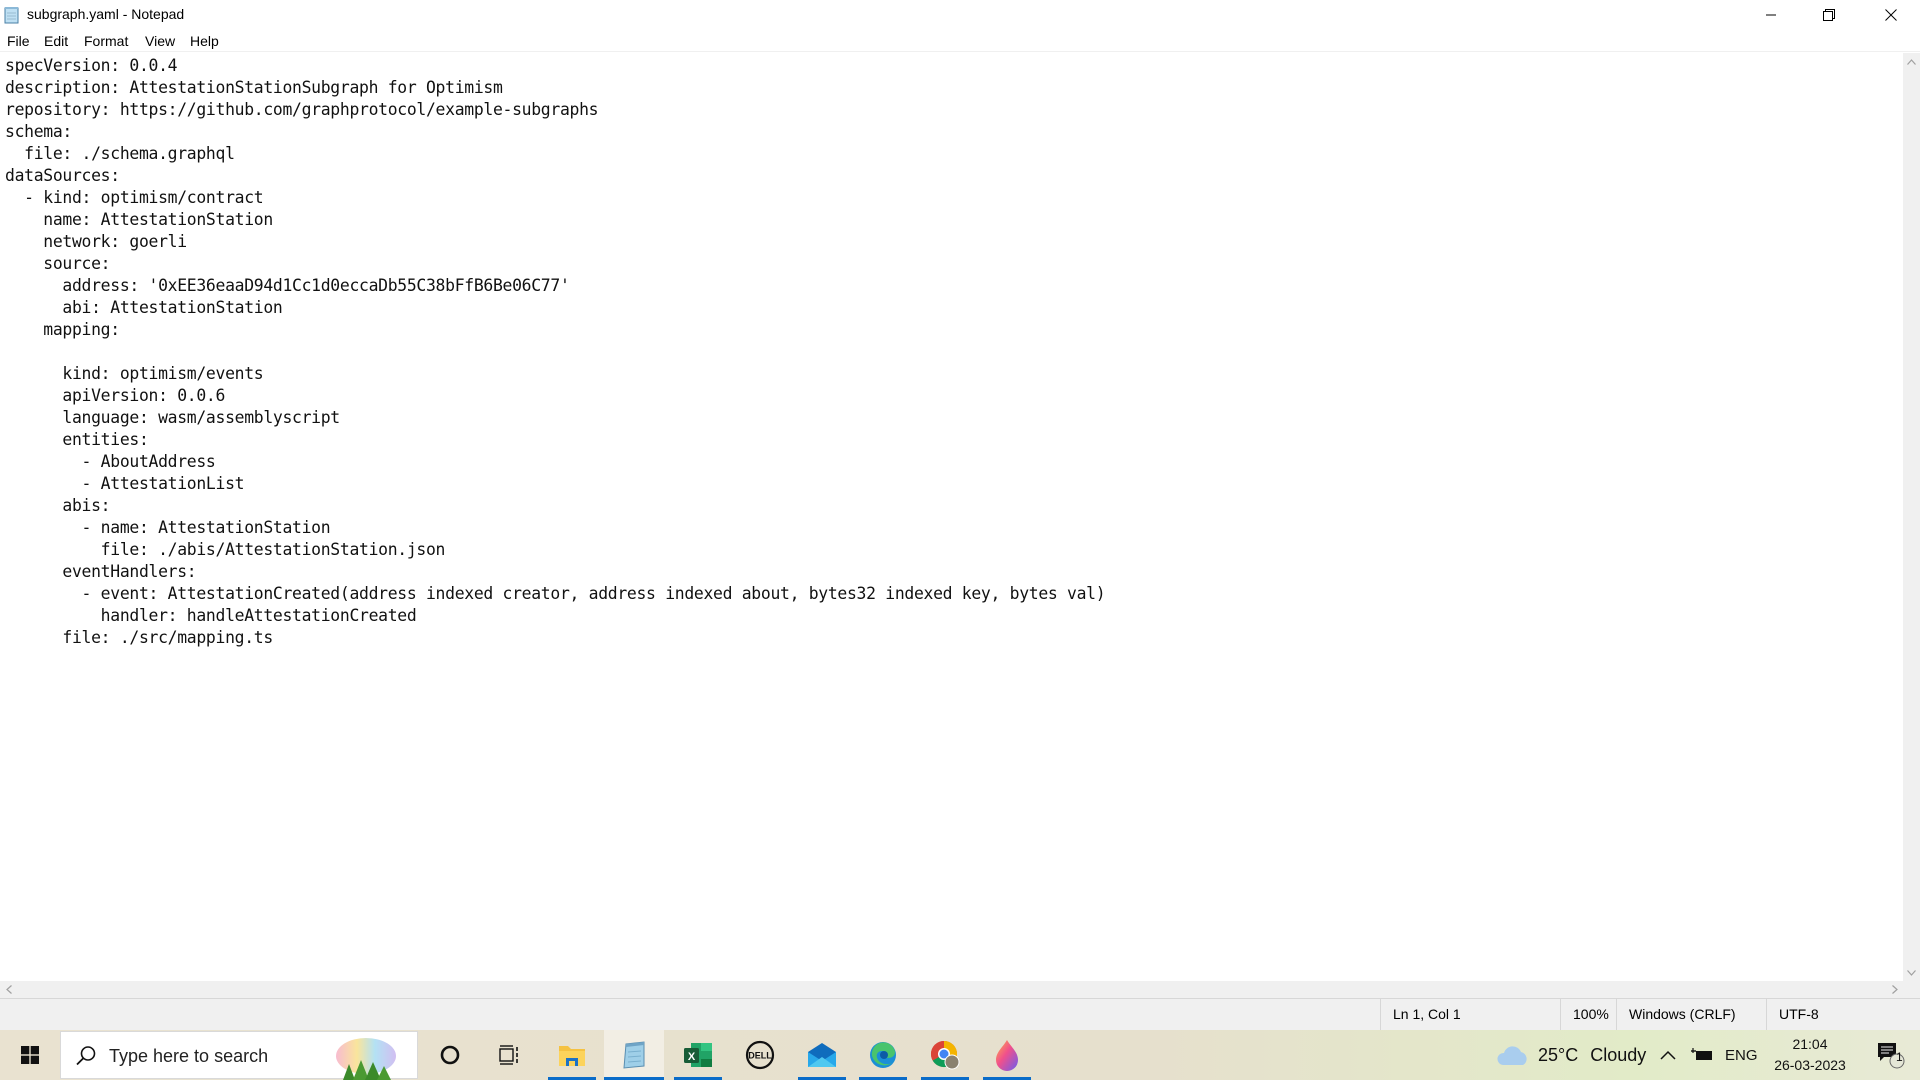  Describe the element at coordinates (38, 131) in the screenshot. I see `editor-line: schema:` at that location.